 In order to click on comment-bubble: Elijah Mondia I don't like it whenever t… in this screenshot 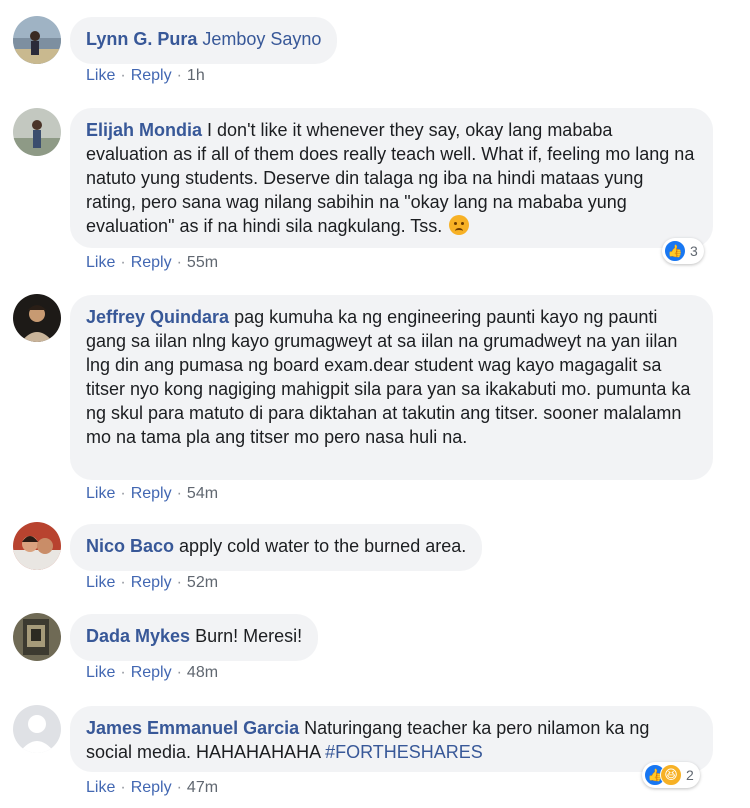, I will do `click(391, 178)`.